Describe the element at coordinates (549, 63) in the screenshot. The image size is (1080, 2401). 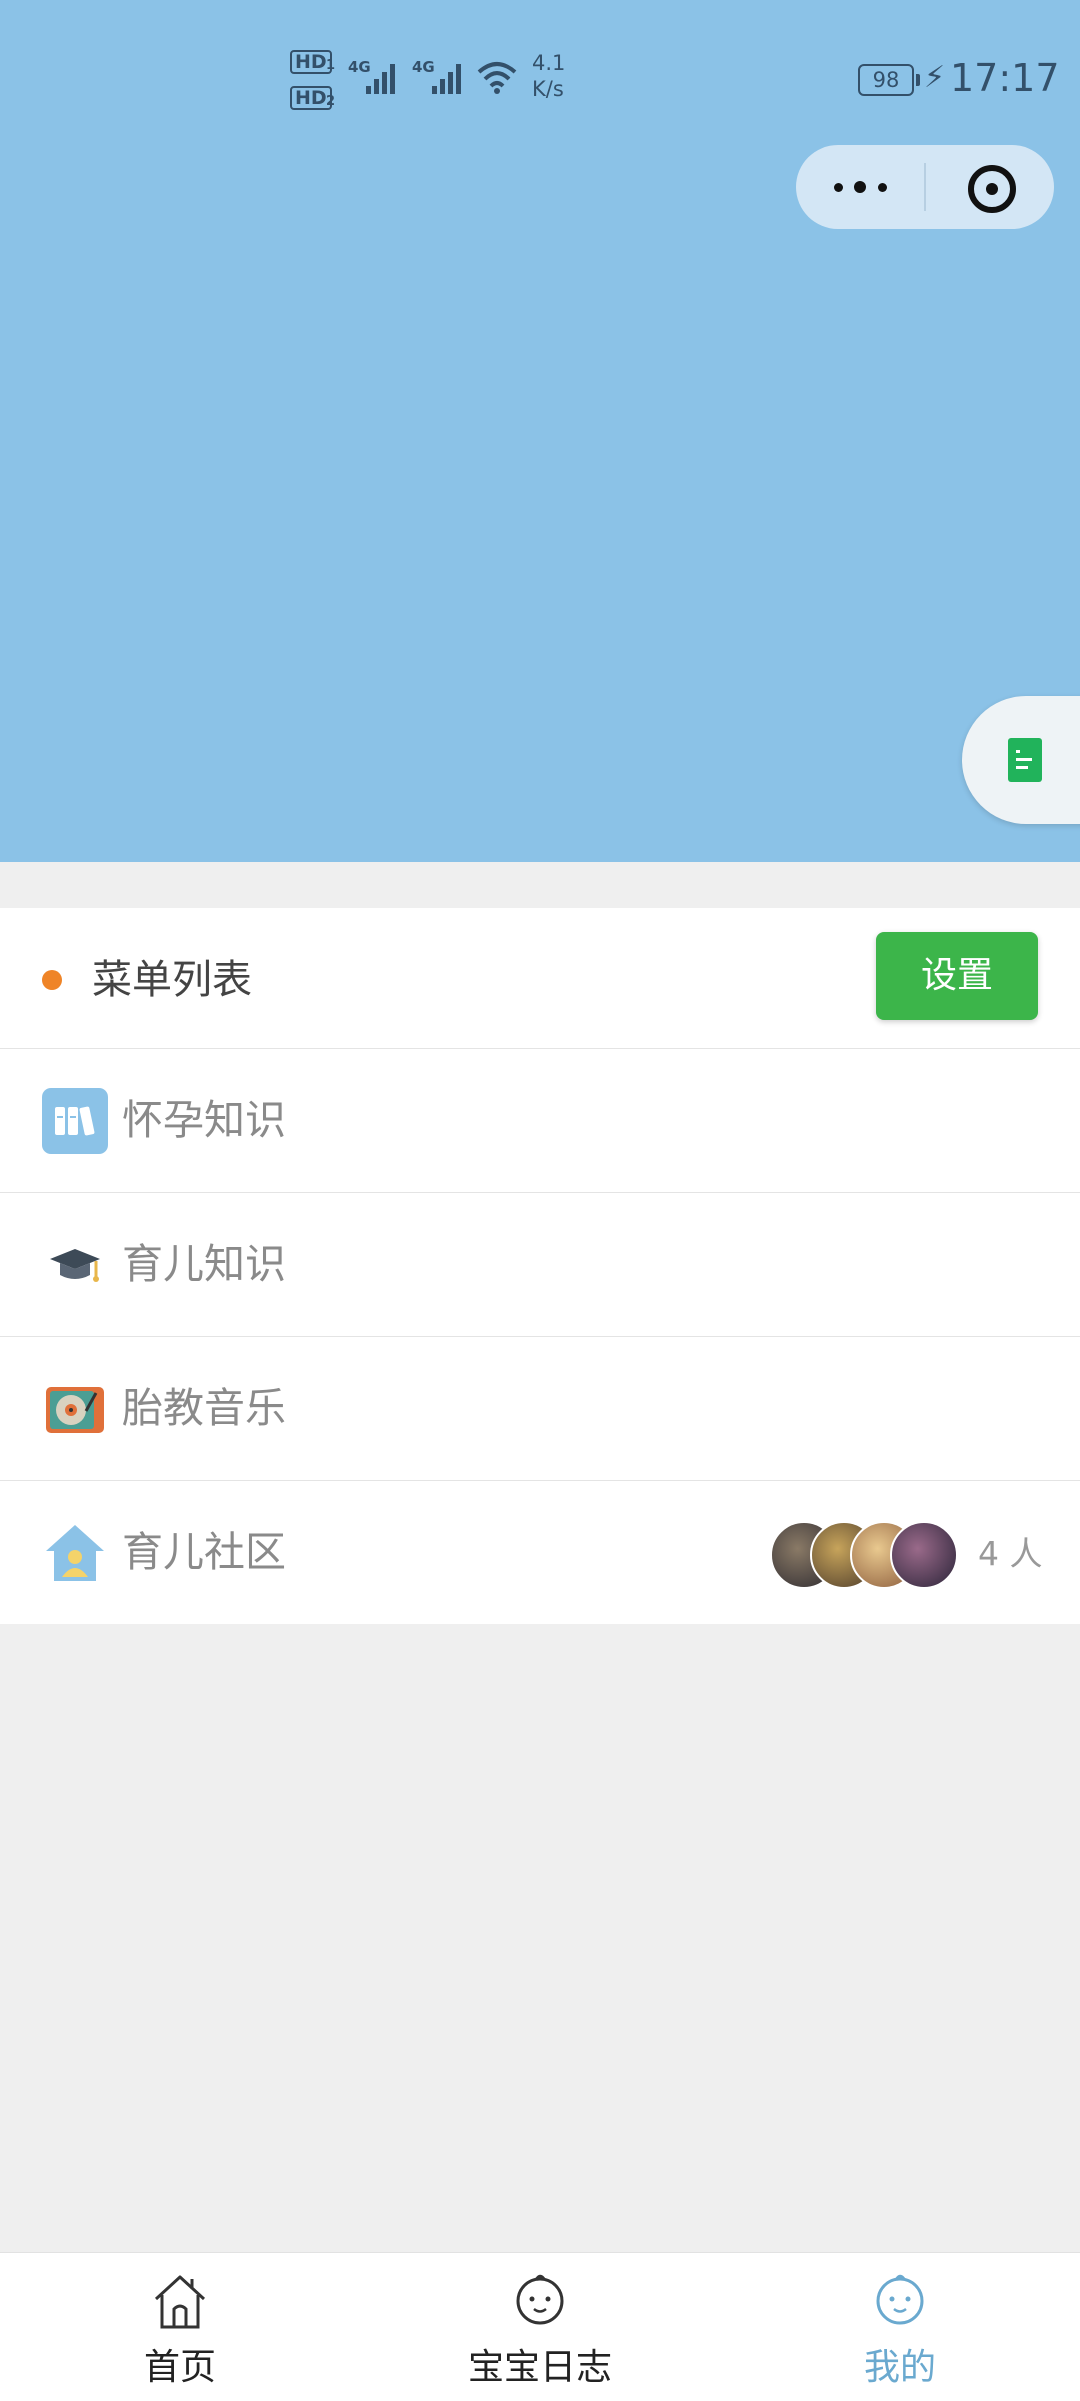
I see `speed-value: 4.1` at that location.